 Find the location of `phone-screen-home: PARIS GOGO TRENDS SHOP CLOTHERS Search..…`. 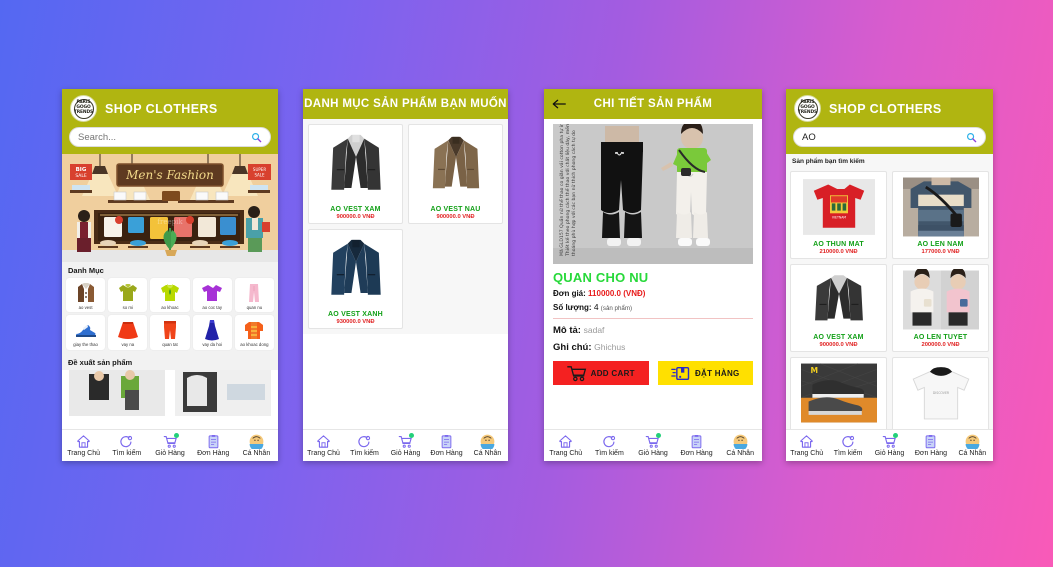

phone-screen-home: PARIS GOGO TRENDS SHOP CLOTHERS Search..… is located at coordinates (170, 275).